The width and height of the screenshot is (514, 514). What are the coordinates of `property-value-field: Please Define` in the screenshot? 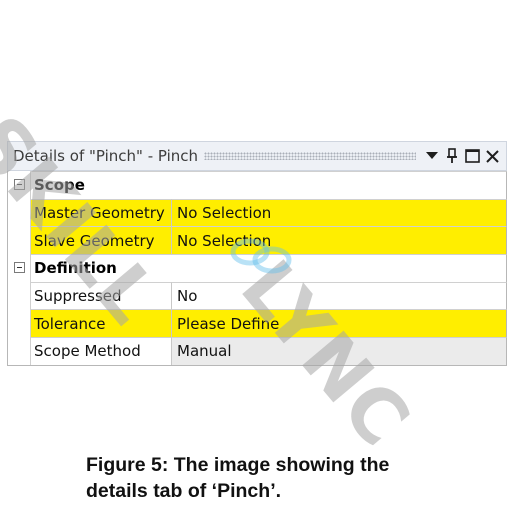 It's located at (339, 323).